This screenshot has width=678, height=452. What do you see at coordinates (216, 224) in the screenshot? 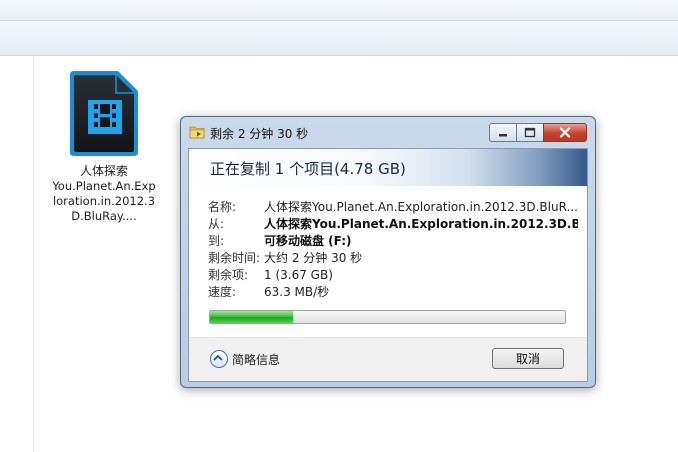
I see `from-label: 从:` at bounding box center [216, 224].